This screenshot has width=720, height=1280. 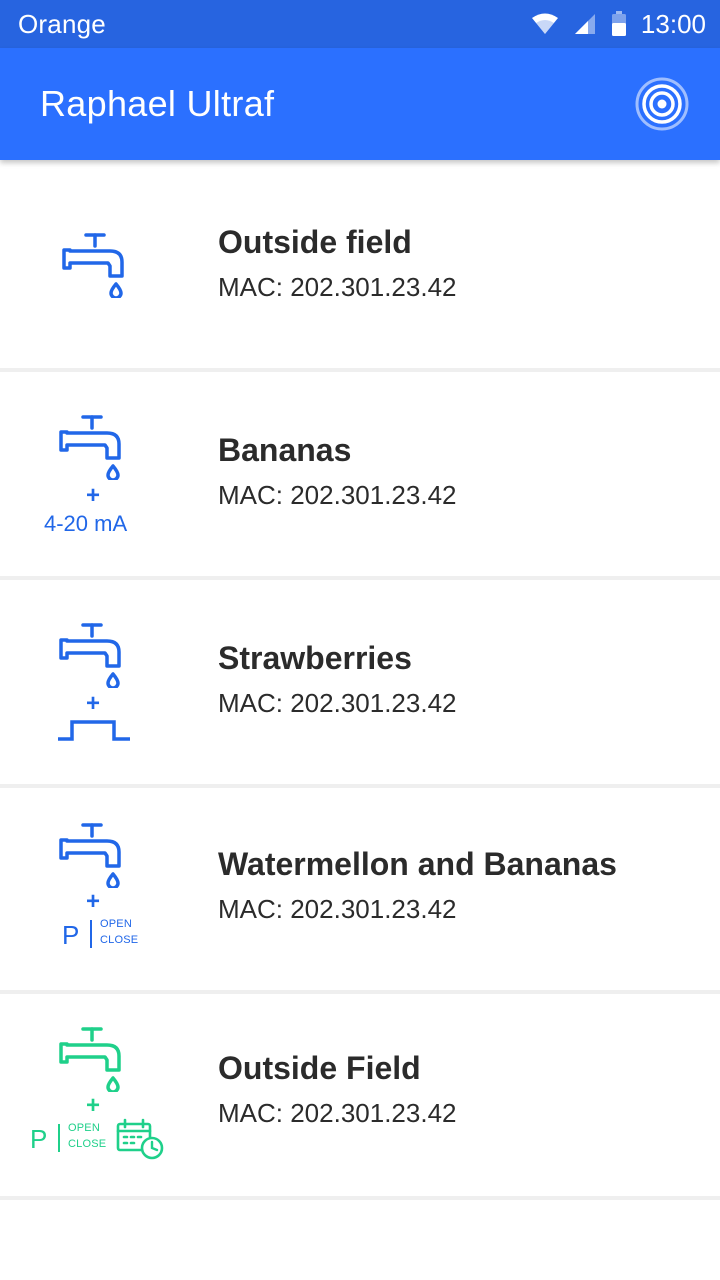 I want to click on device-icon-group: +, so click(x=95, y=681).